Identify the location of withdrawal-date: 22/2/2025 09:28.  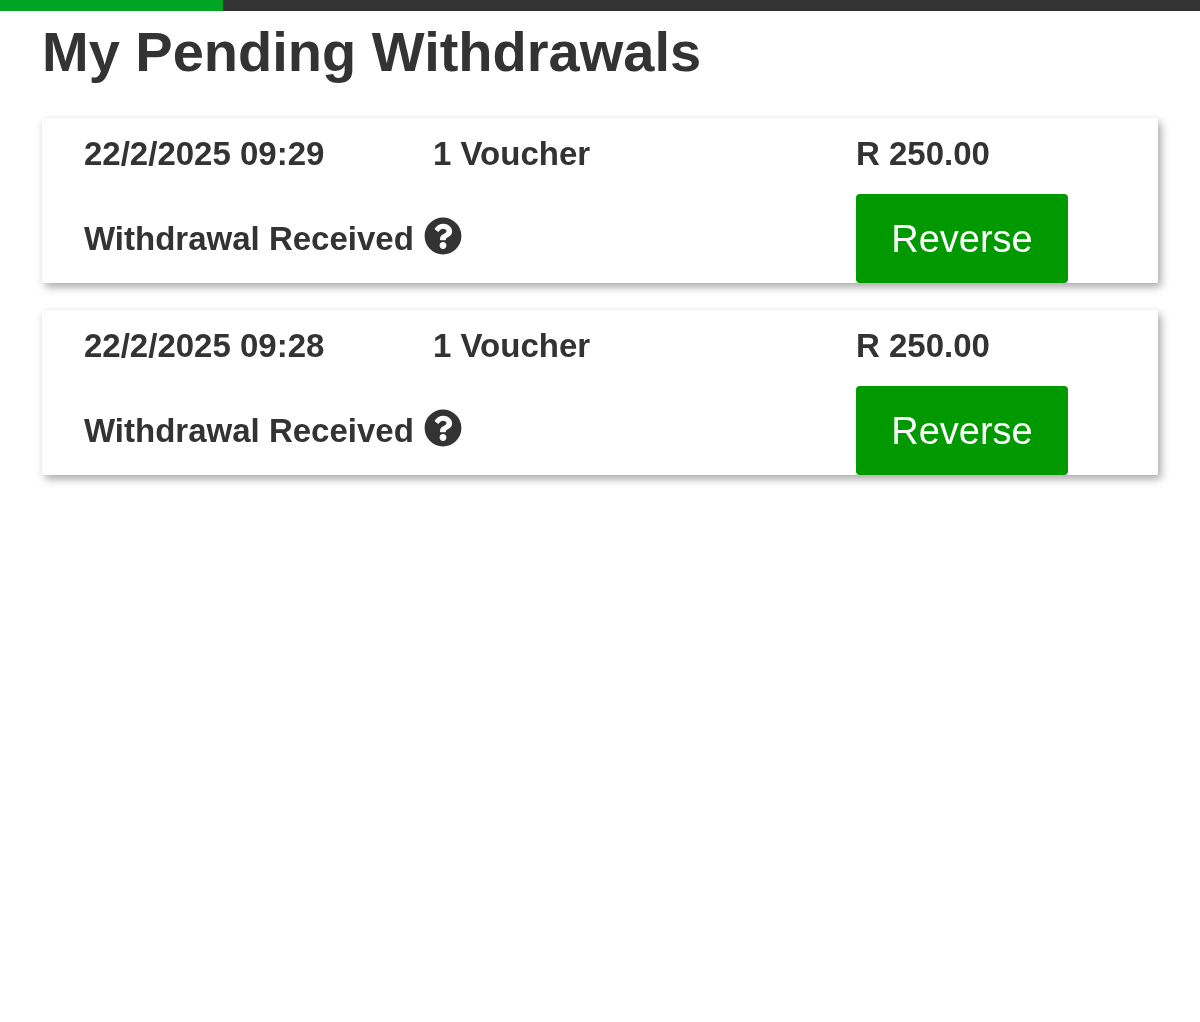
(204, 345).